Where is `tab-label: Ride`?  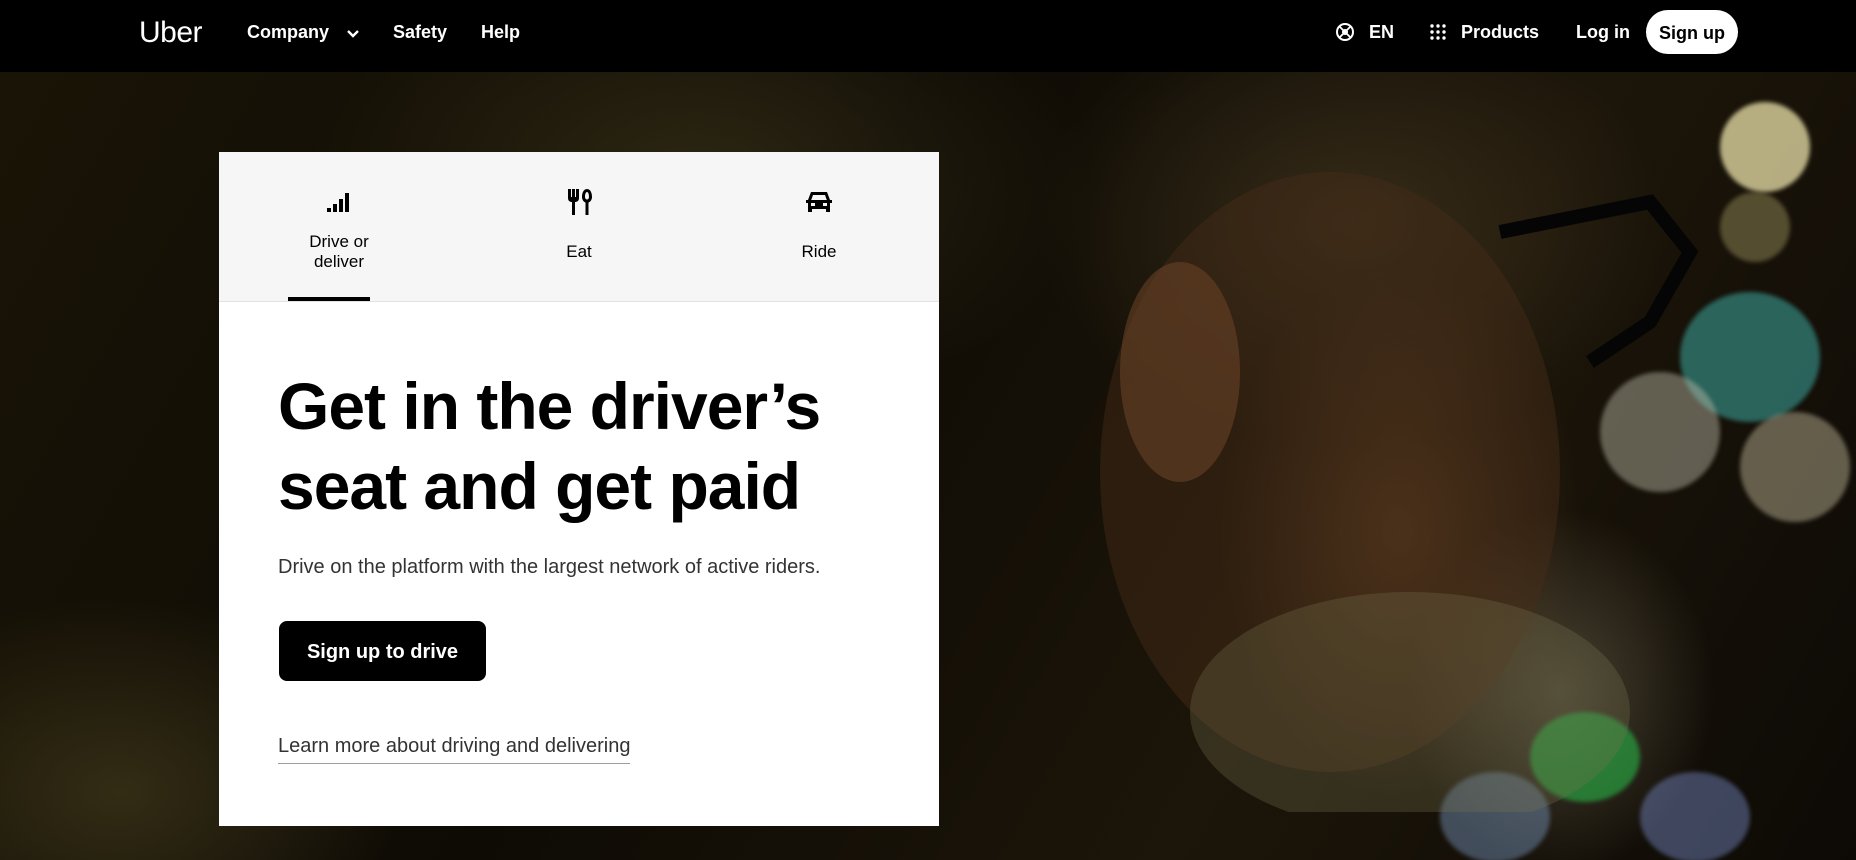 tab-label: Ride is located at coordinates (819, 251).